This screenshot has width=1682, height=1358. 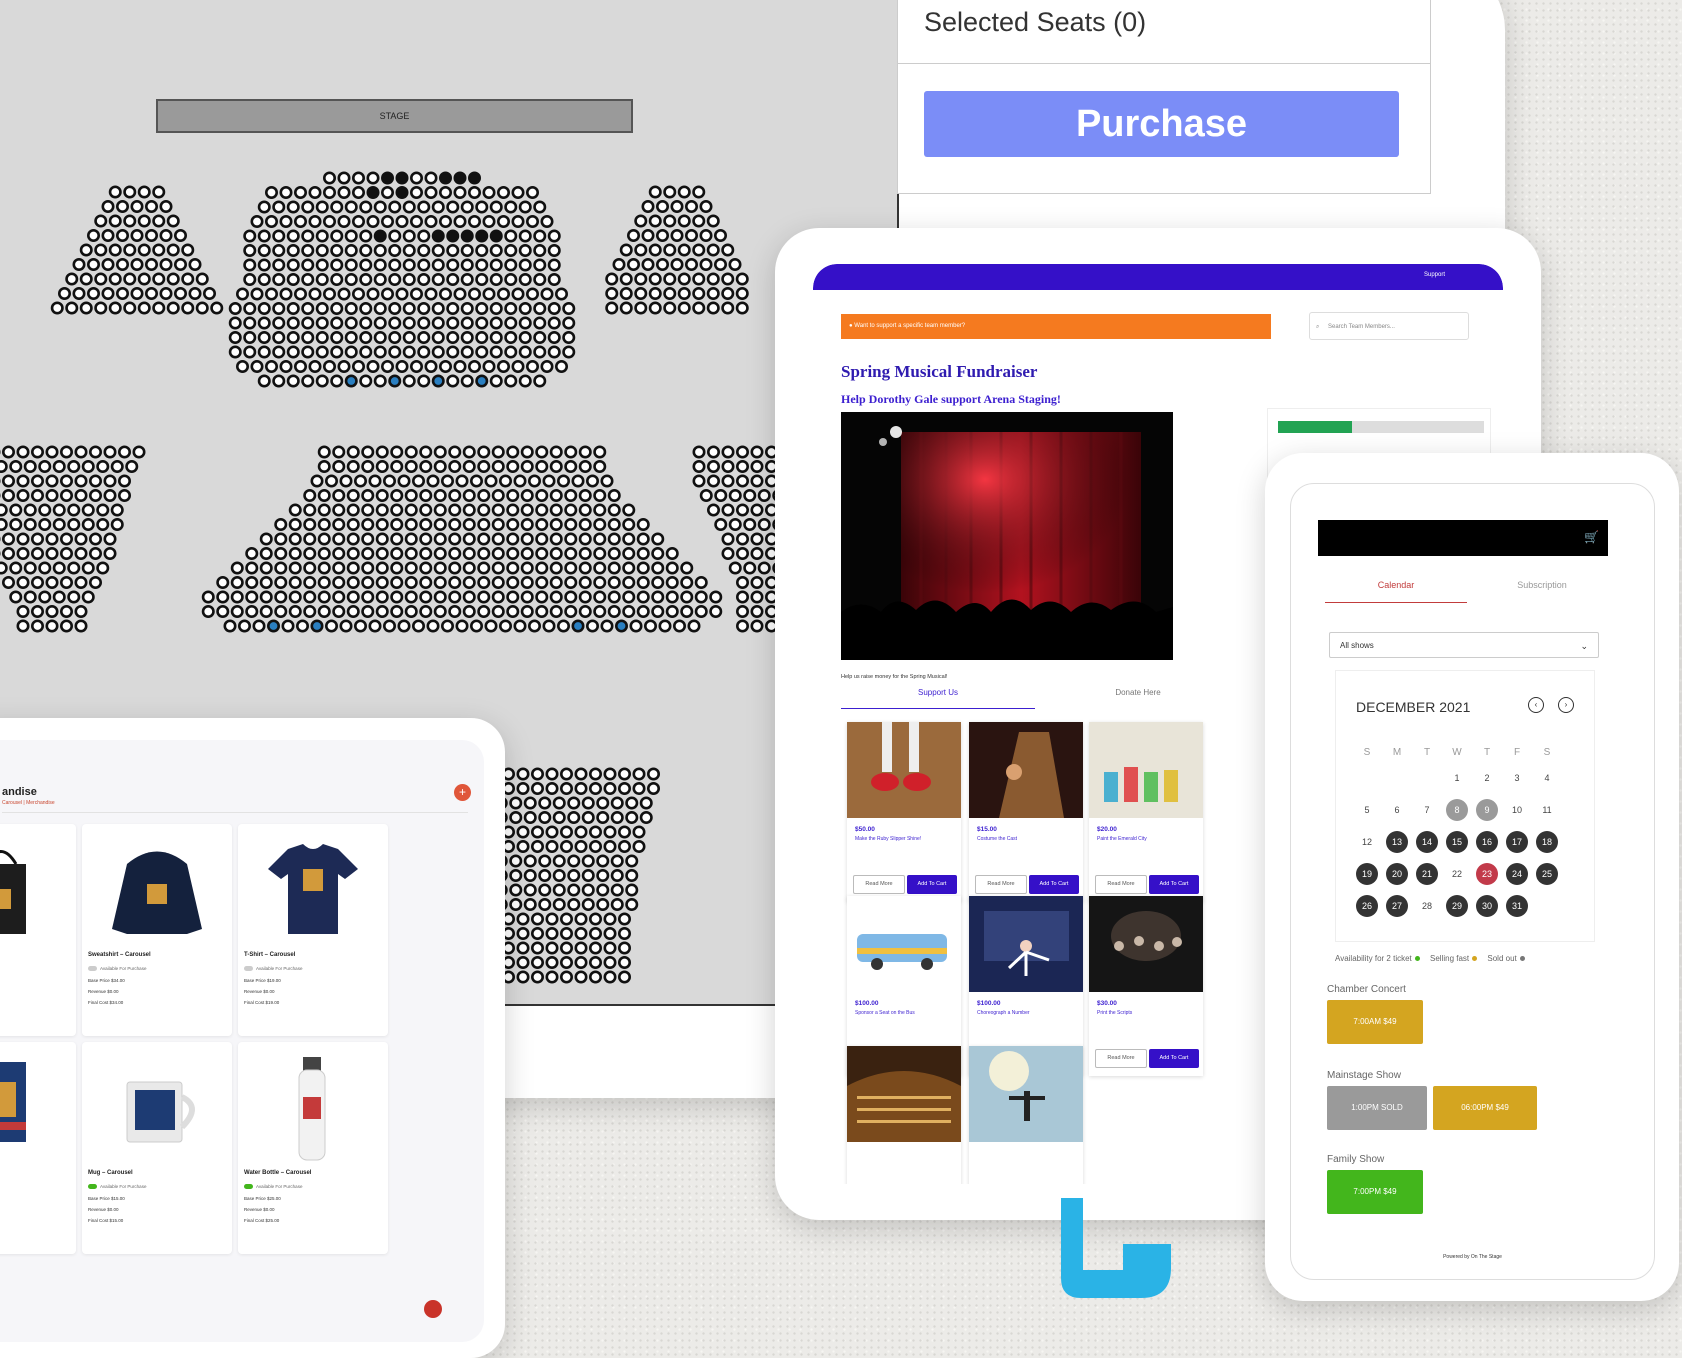 What do you see at coordinates (273, 1187) in the screenshot?
I see `availability-toggle: Available For Purchase` at bounding box center [273, 1187].